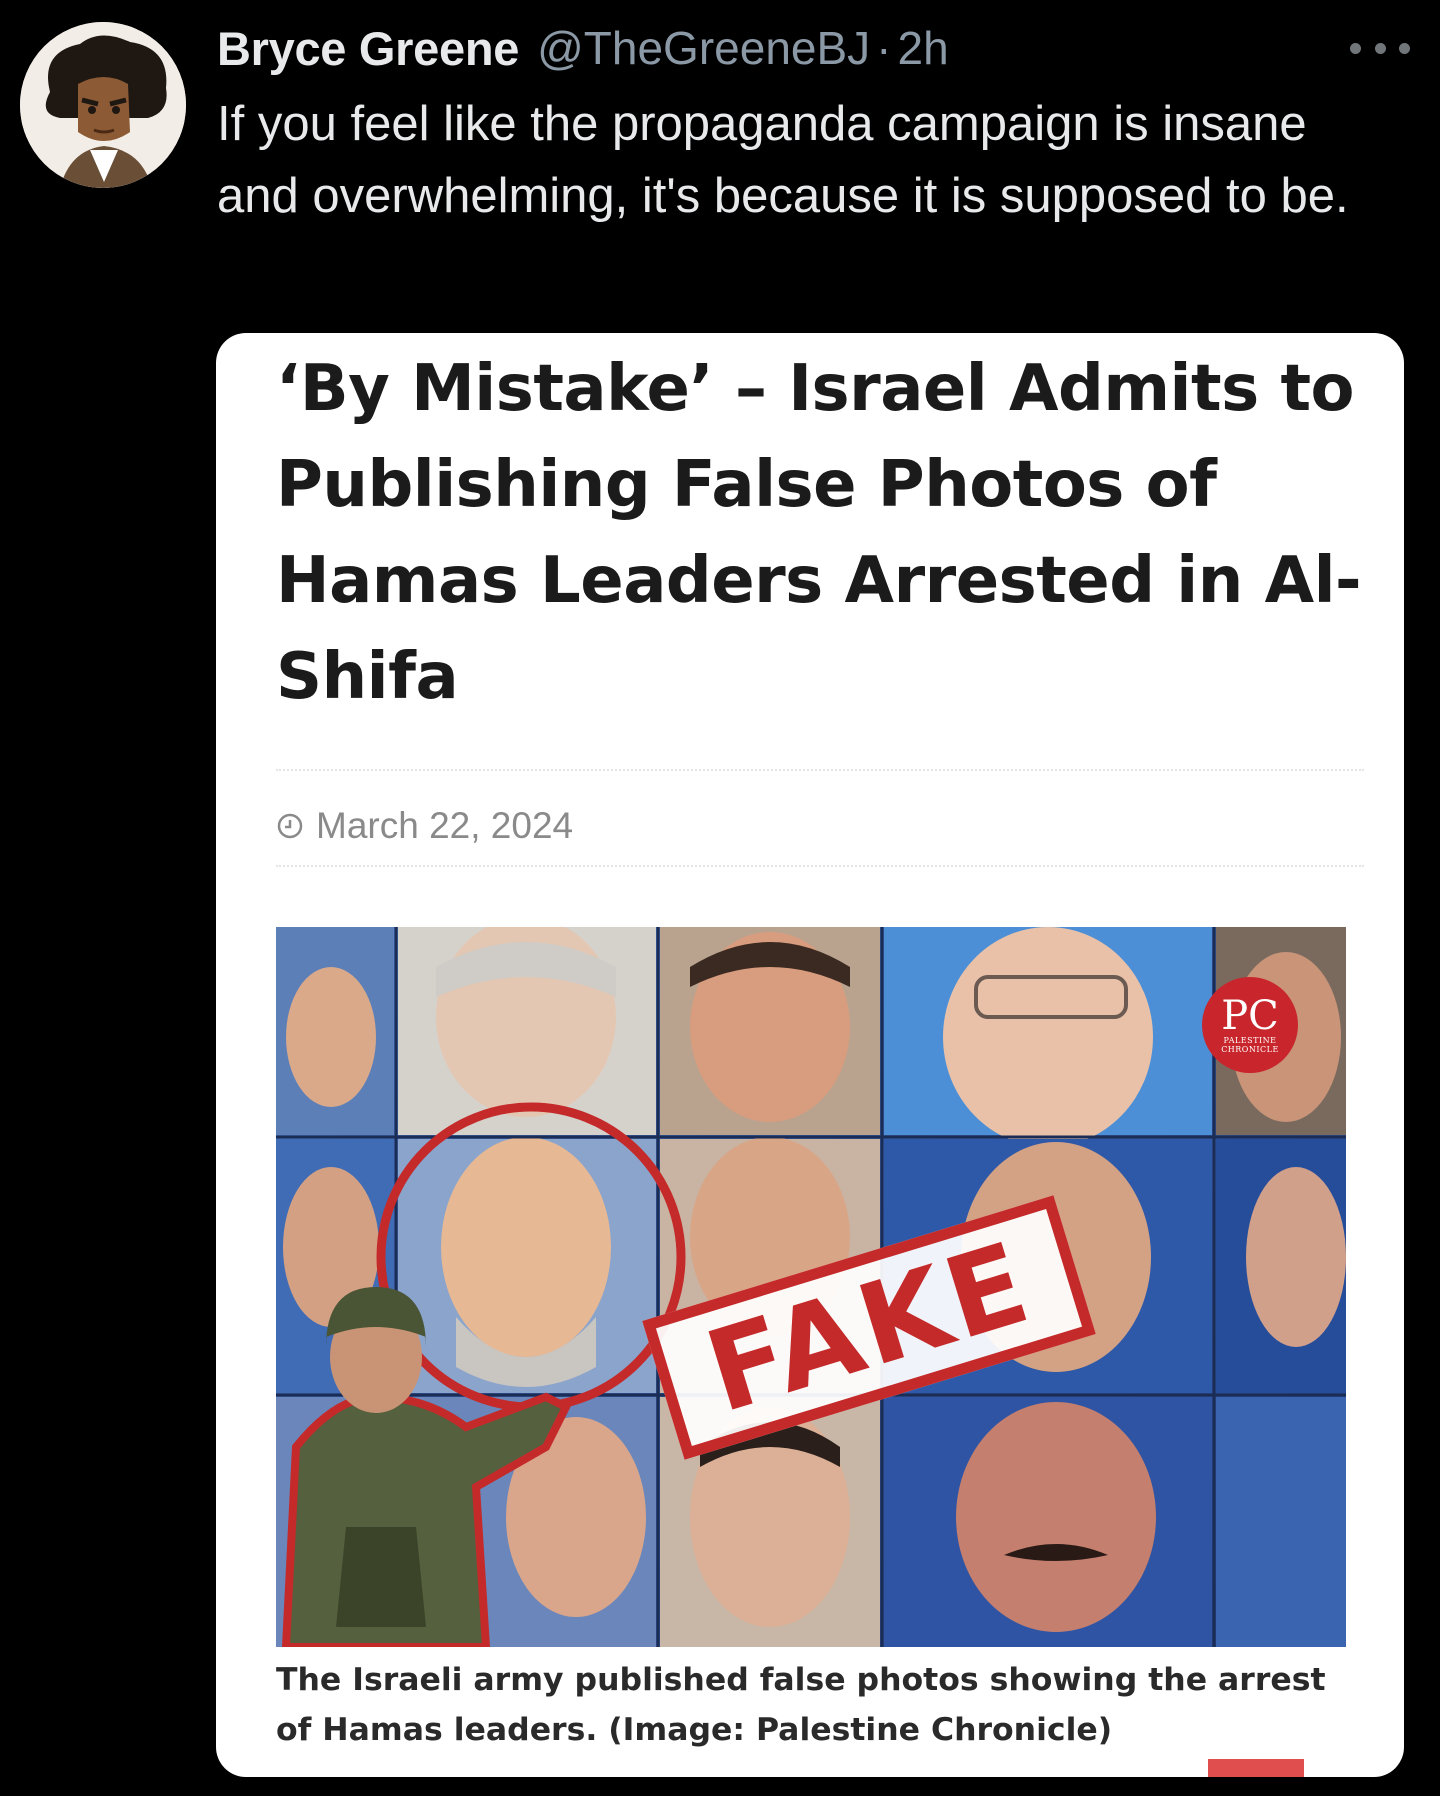  I want to click on publisher-logo: PC PALESTINE CHRONICLE, so click(1250, 1025).